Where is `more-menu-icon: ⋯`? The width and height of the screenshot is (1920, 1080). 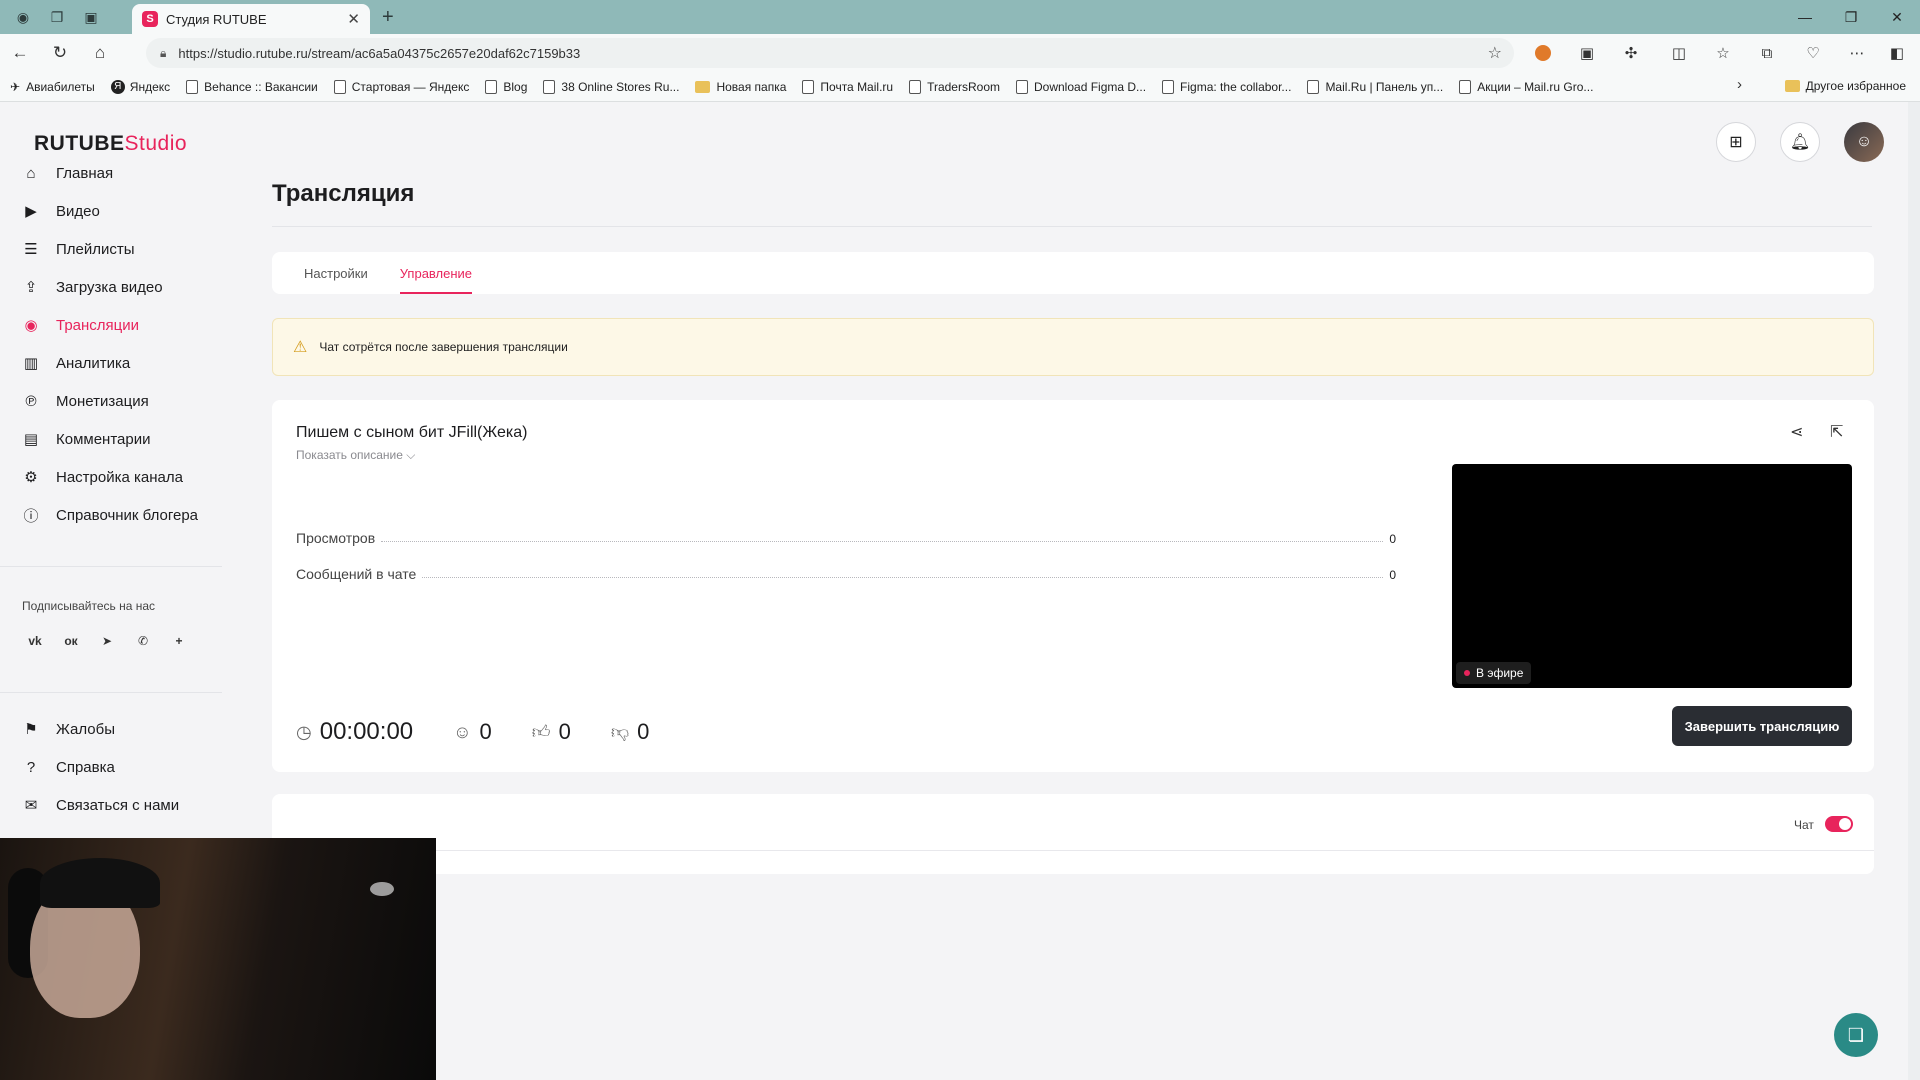 more-menu-icon: ⋯ is located at coordinates (1857, 53).